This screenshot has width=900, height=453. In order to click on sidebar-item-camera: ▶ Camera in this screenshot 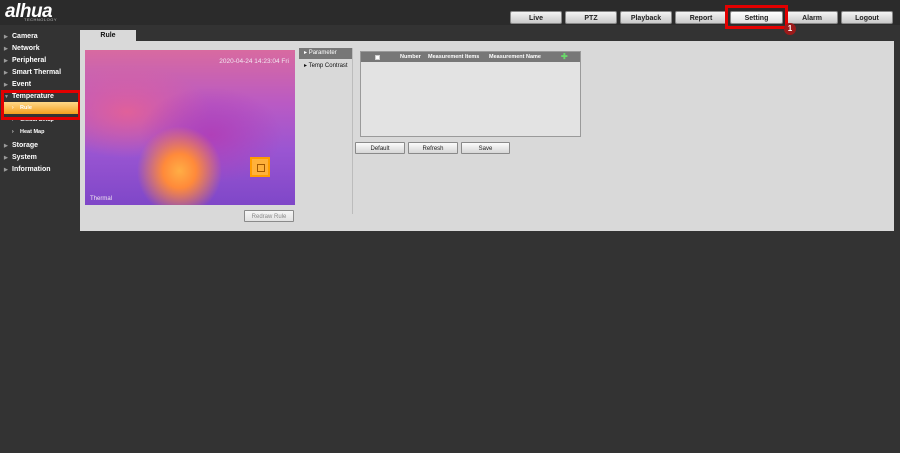, I will do `click(21, 36)`.